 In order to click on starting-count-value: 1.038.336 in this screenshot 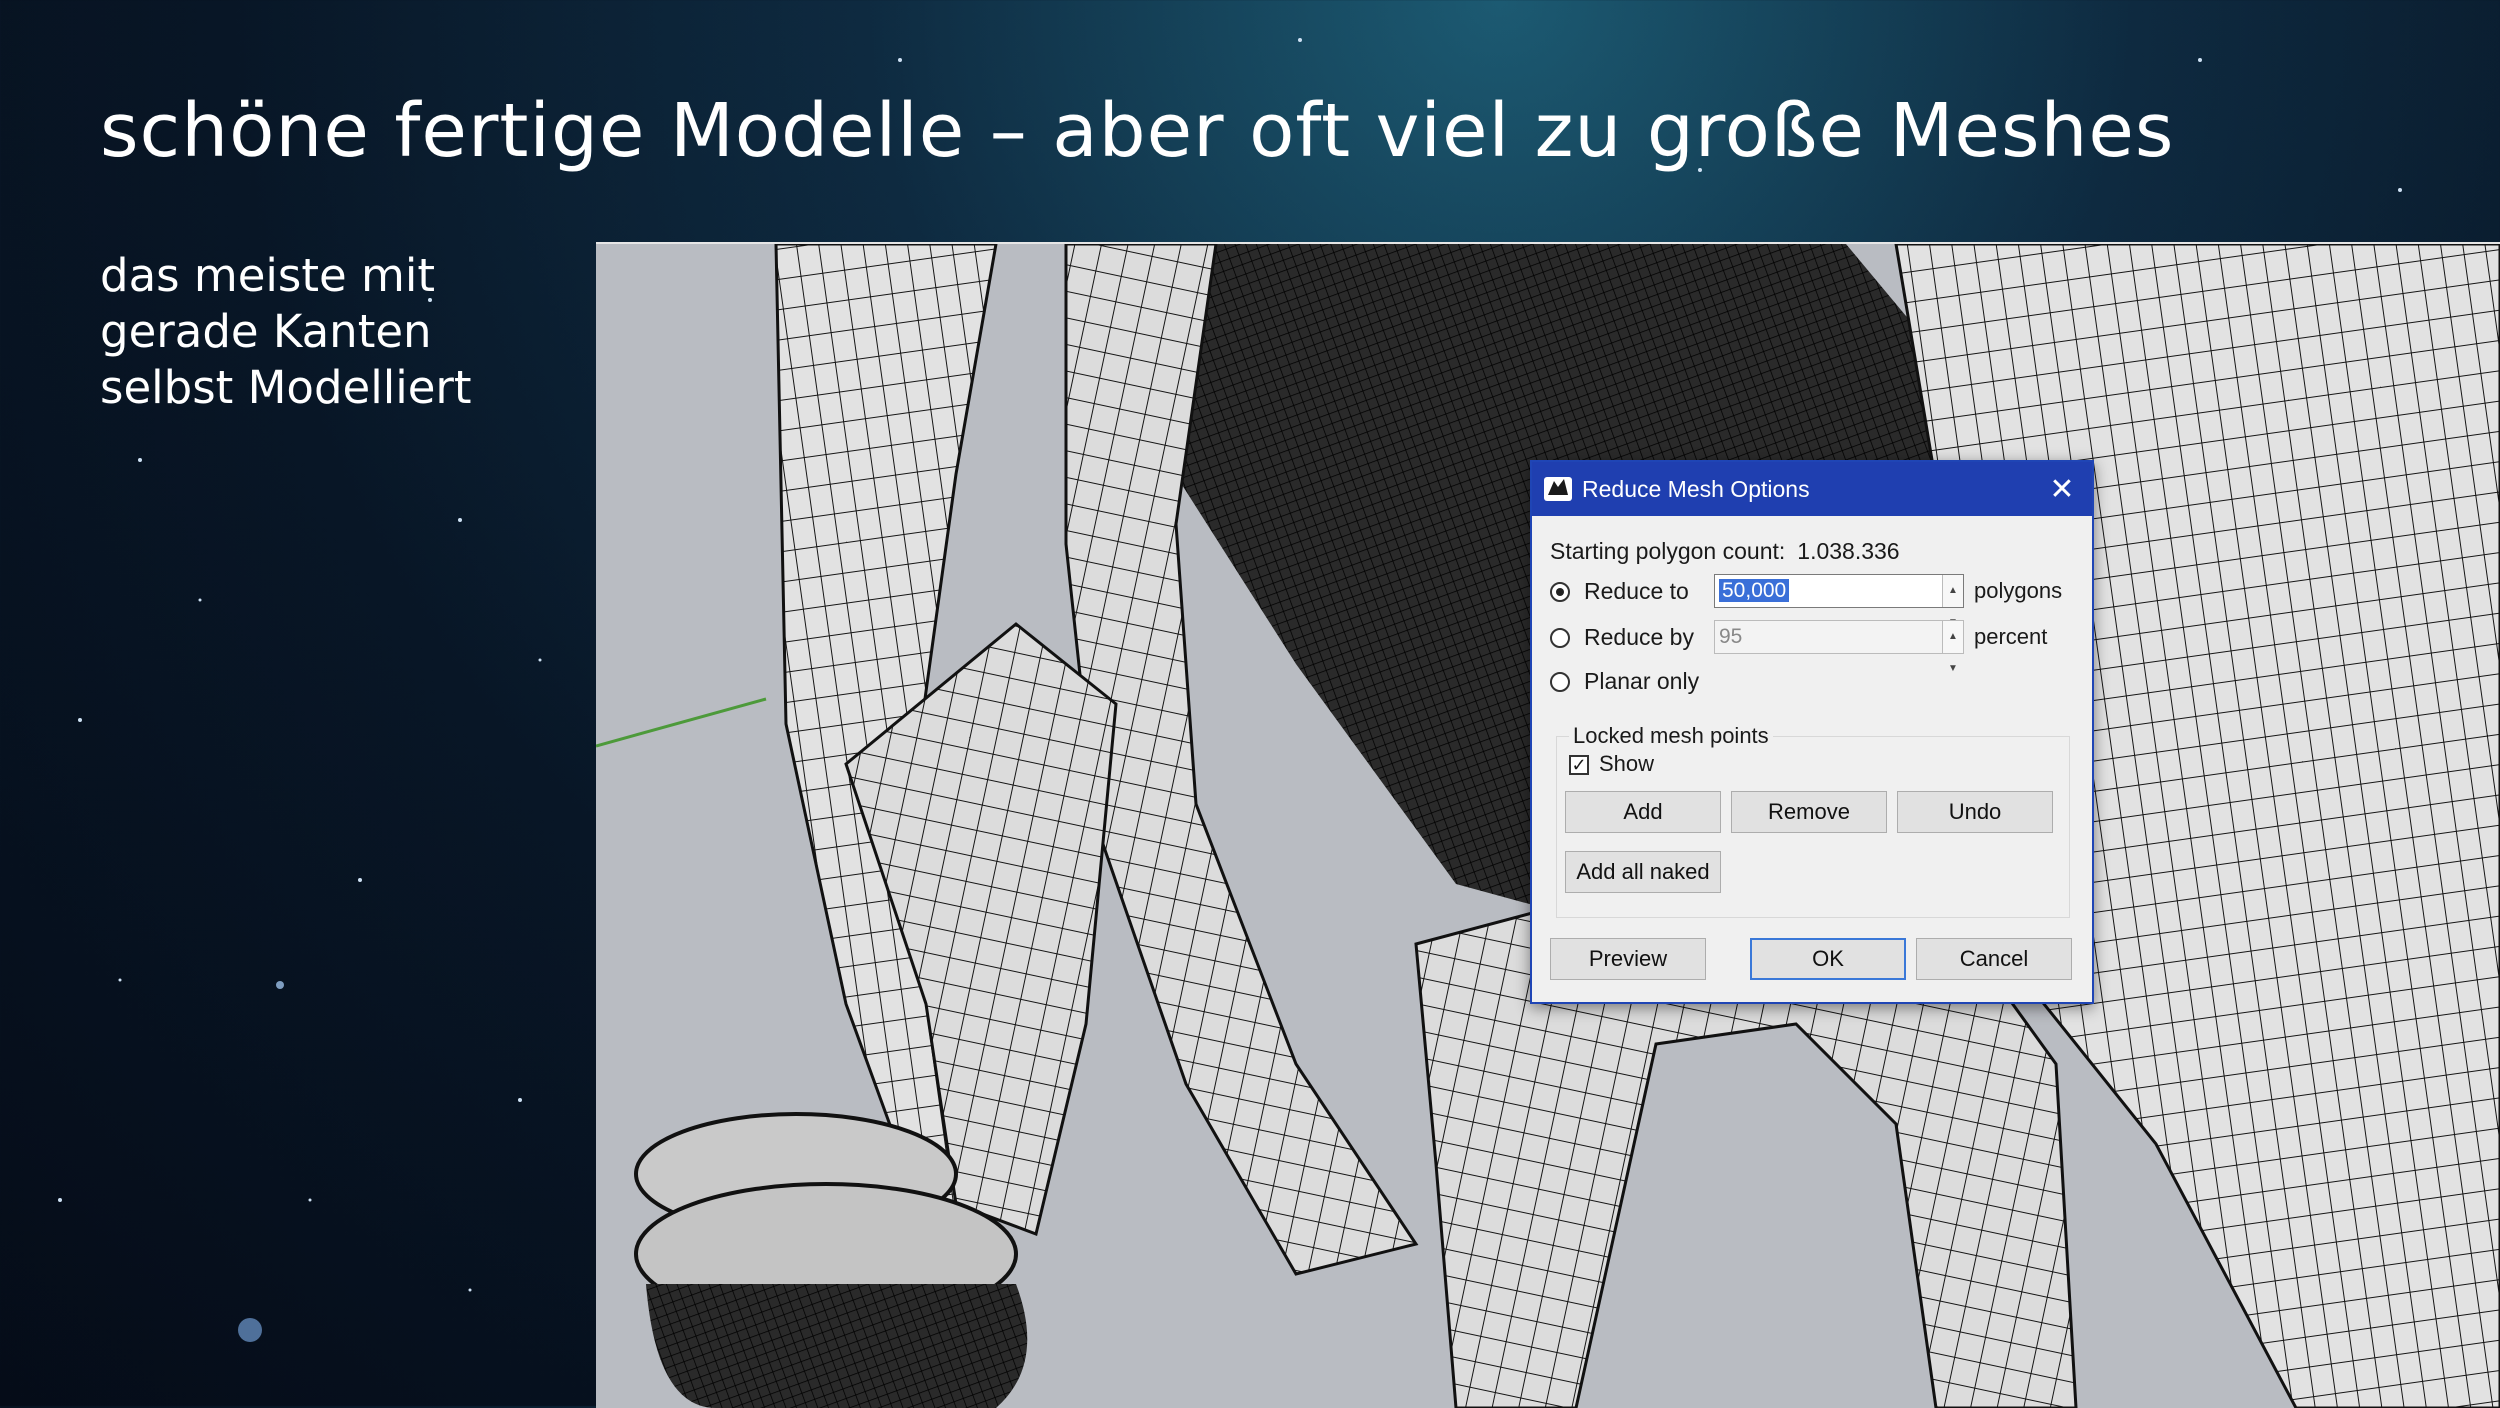, I will do `click(1848, 551)`.